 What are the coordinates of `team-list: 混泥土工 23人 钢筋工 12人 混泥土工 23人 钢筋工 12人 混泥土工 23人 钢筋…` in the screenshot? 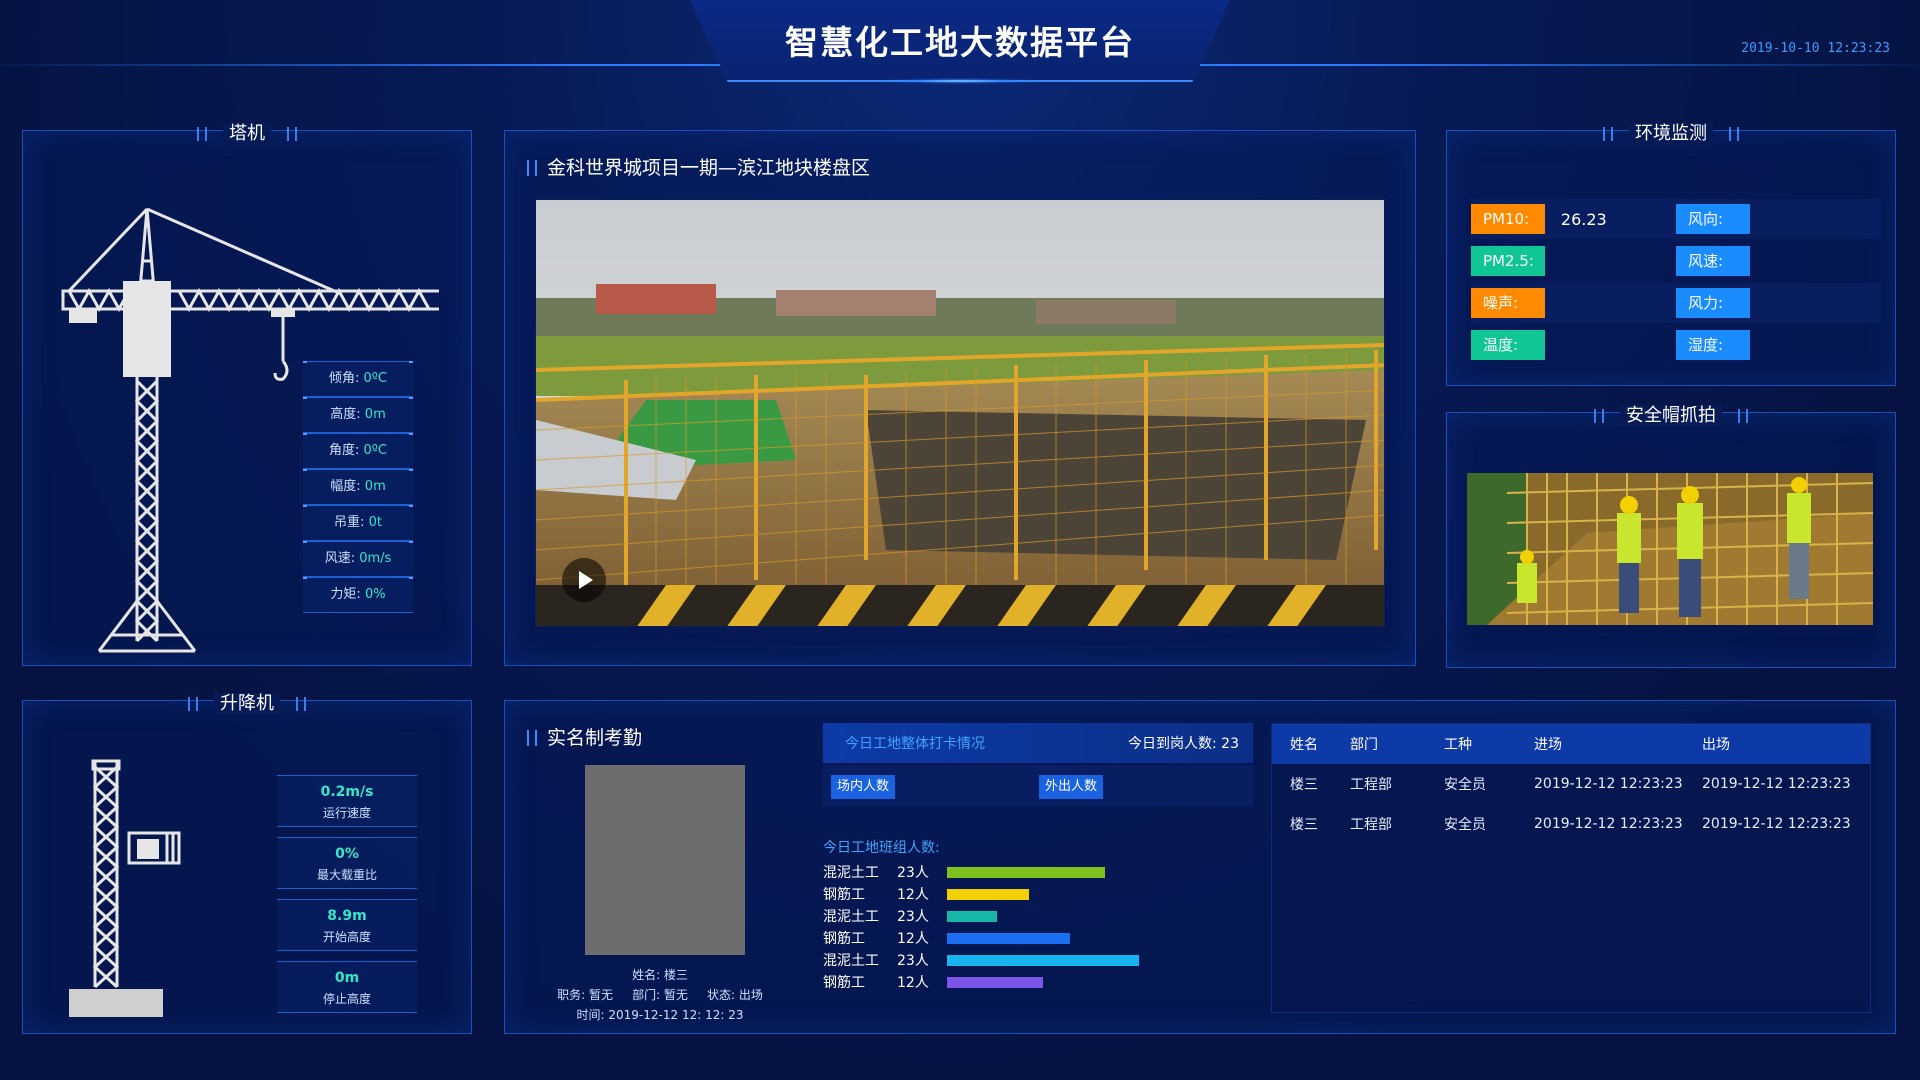 It's located at (1003, 927).